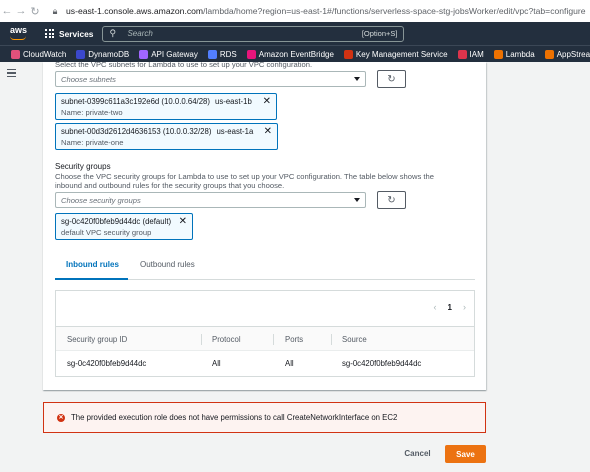 Image resolution: width=590 pixels, height=472 pixels. I want to click on bookmark-lambda: Lambda, so click(514, 54).